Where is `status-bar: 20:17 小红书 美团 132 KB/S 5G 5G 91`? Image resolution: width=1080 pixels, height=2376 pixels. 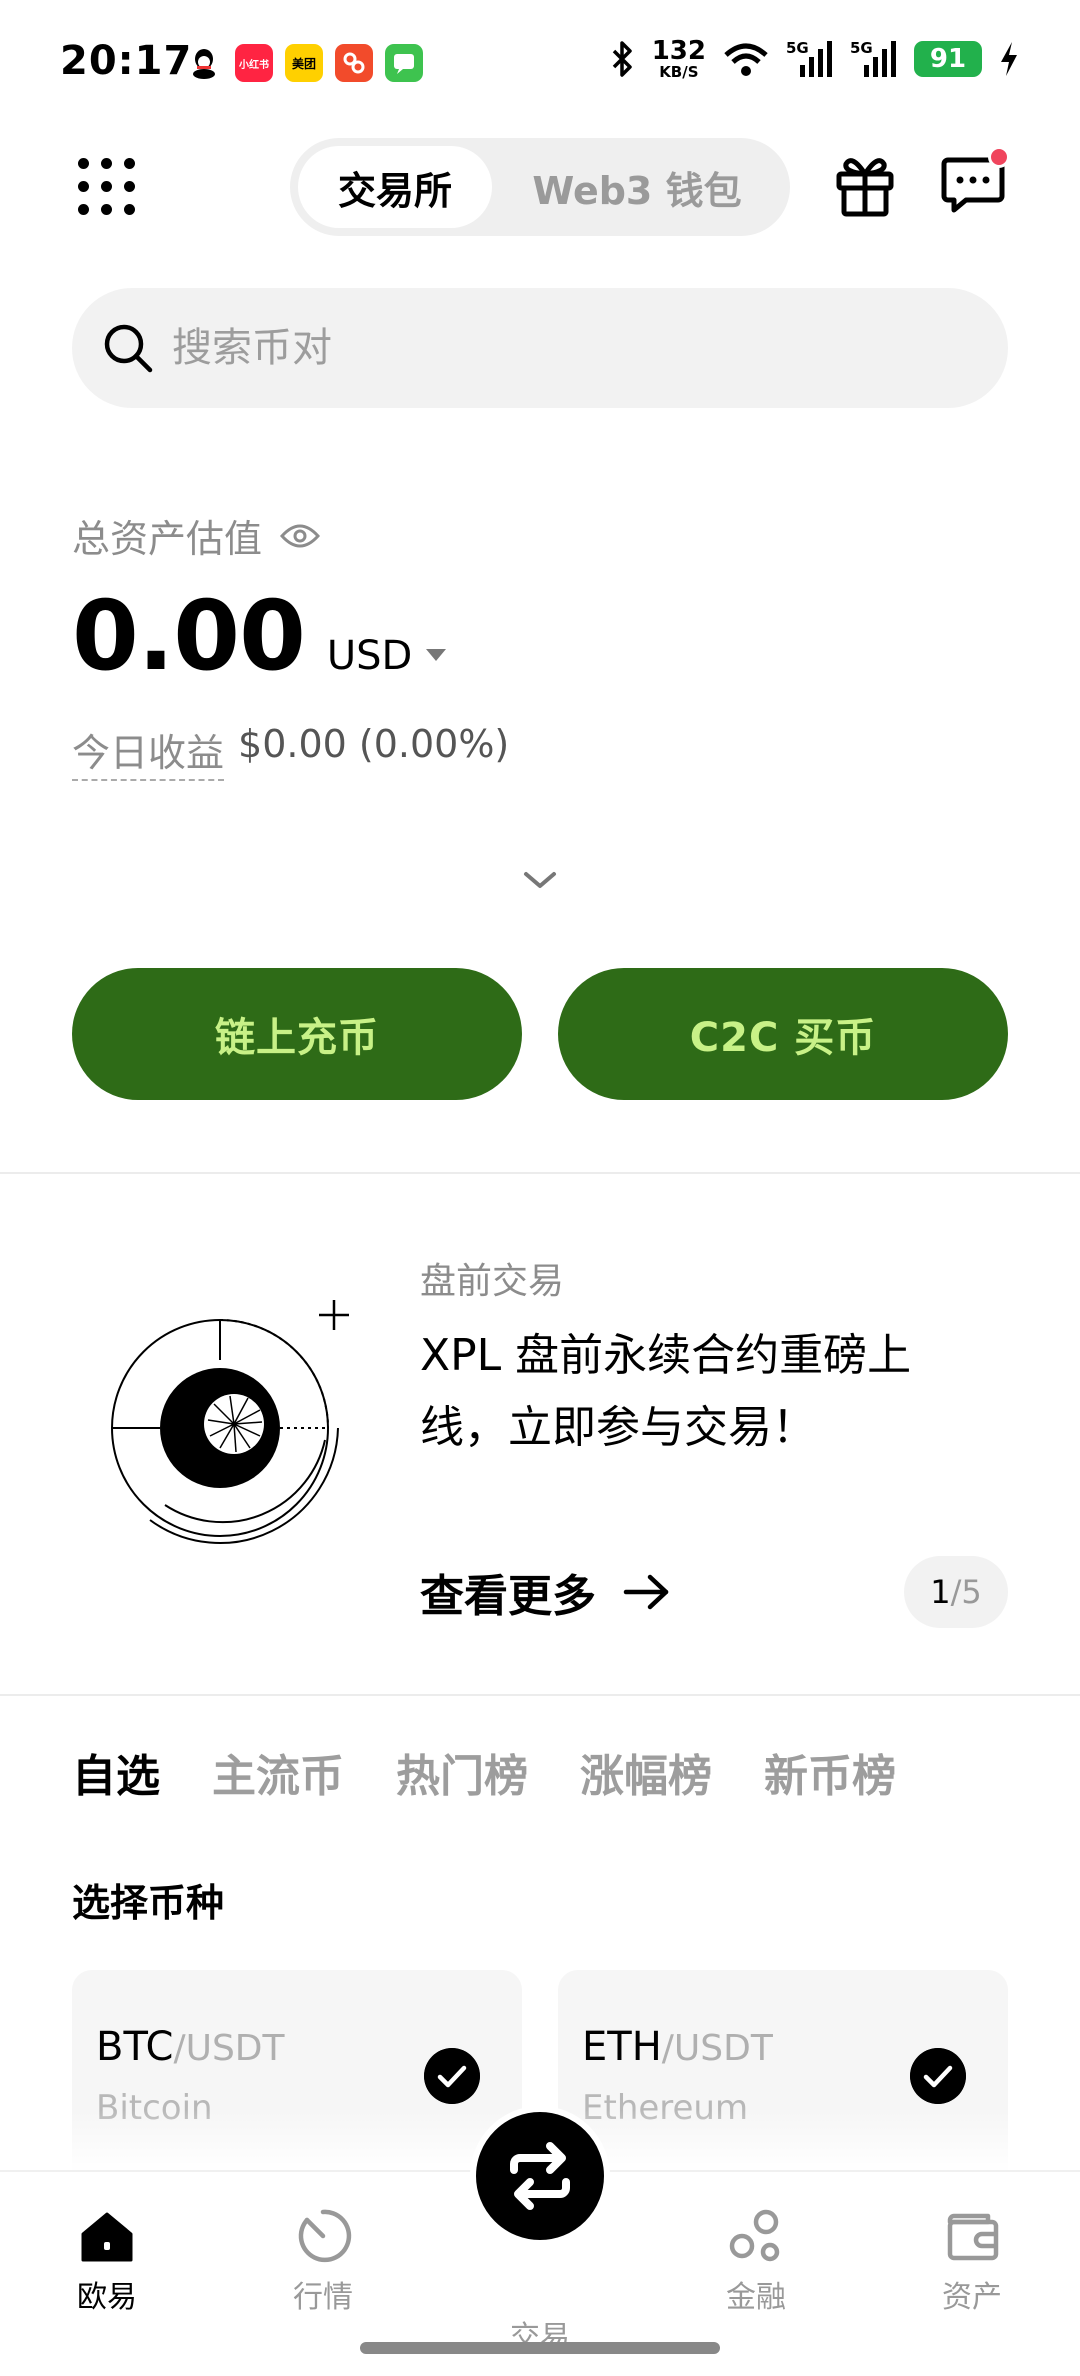
status-bar: 20:17 小红书 美团 132 KB/S 5G 5G 91 is located at coordinates (540, 65).